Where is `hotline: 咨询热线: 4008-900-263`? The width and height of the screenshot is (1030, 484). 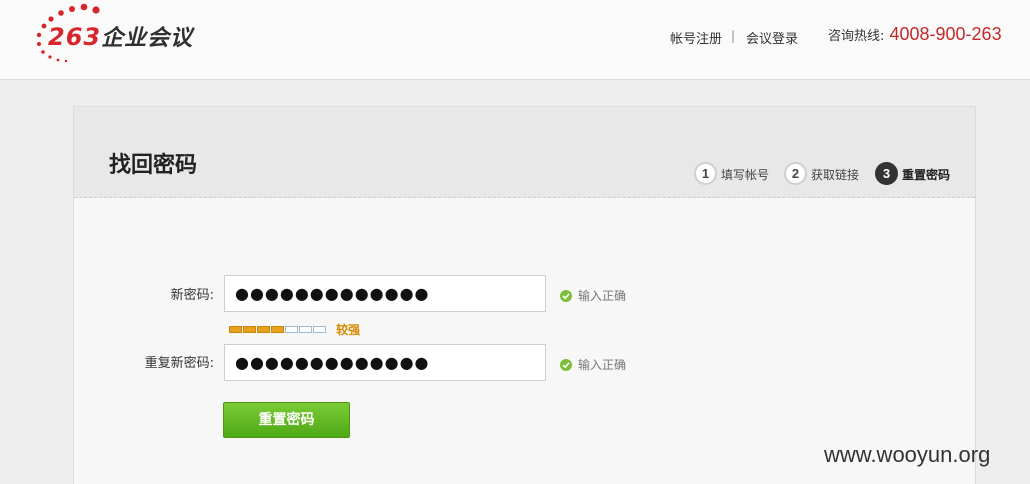
hotline: 咨询热线: 4008-900-263 is located at coordinates (915, 34).